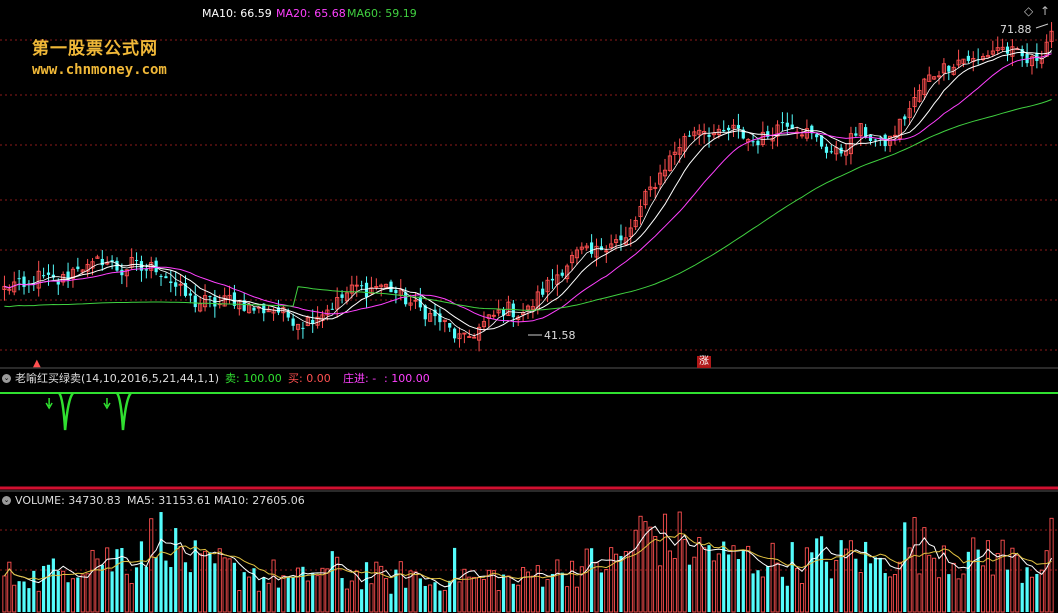 Image resolution: width=1058 pixels, height=613 pixels. Describe the element at coordinates (1028, 11) in the screenshot. I see `diamond-icon: ◇` at that location.